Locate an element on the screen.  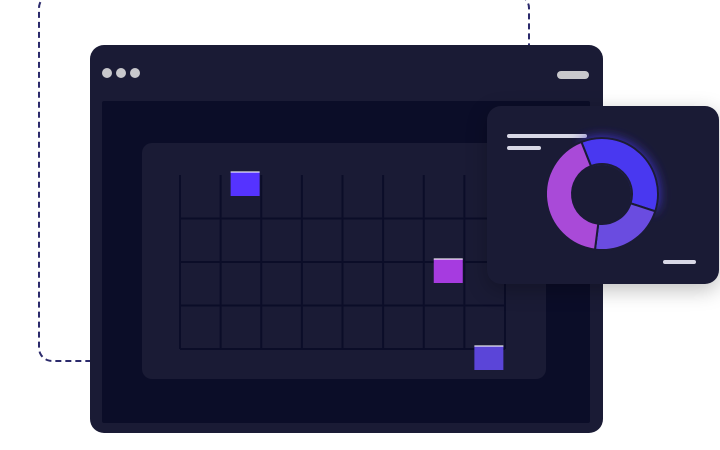
donut-hole is located at coordinates (602, 194).